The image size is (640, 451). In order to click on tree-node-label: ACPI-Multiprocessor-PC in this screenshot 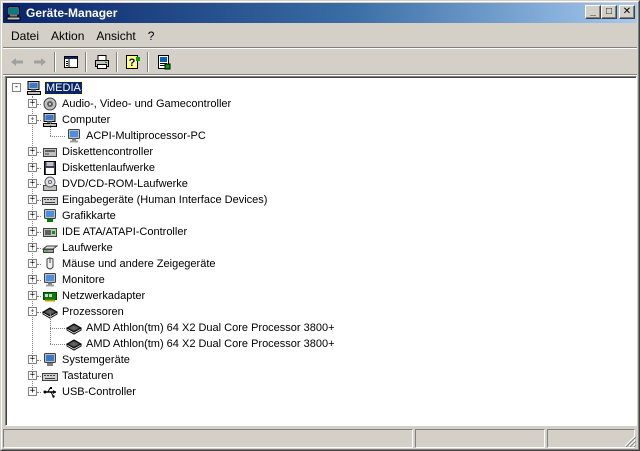, I will do `click(146, 136)`.